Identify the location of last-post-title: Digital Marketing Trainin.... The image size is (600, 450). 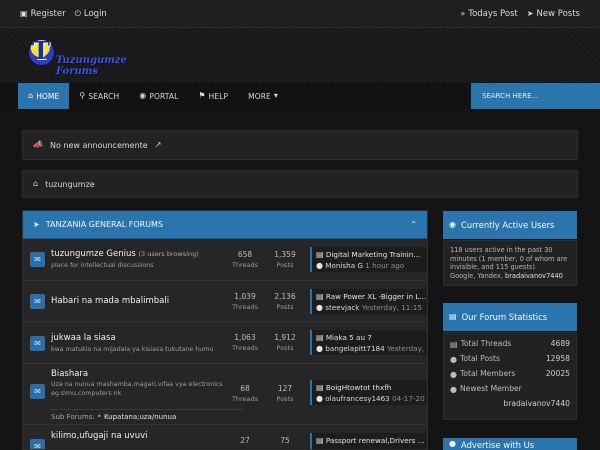
(373, 254).